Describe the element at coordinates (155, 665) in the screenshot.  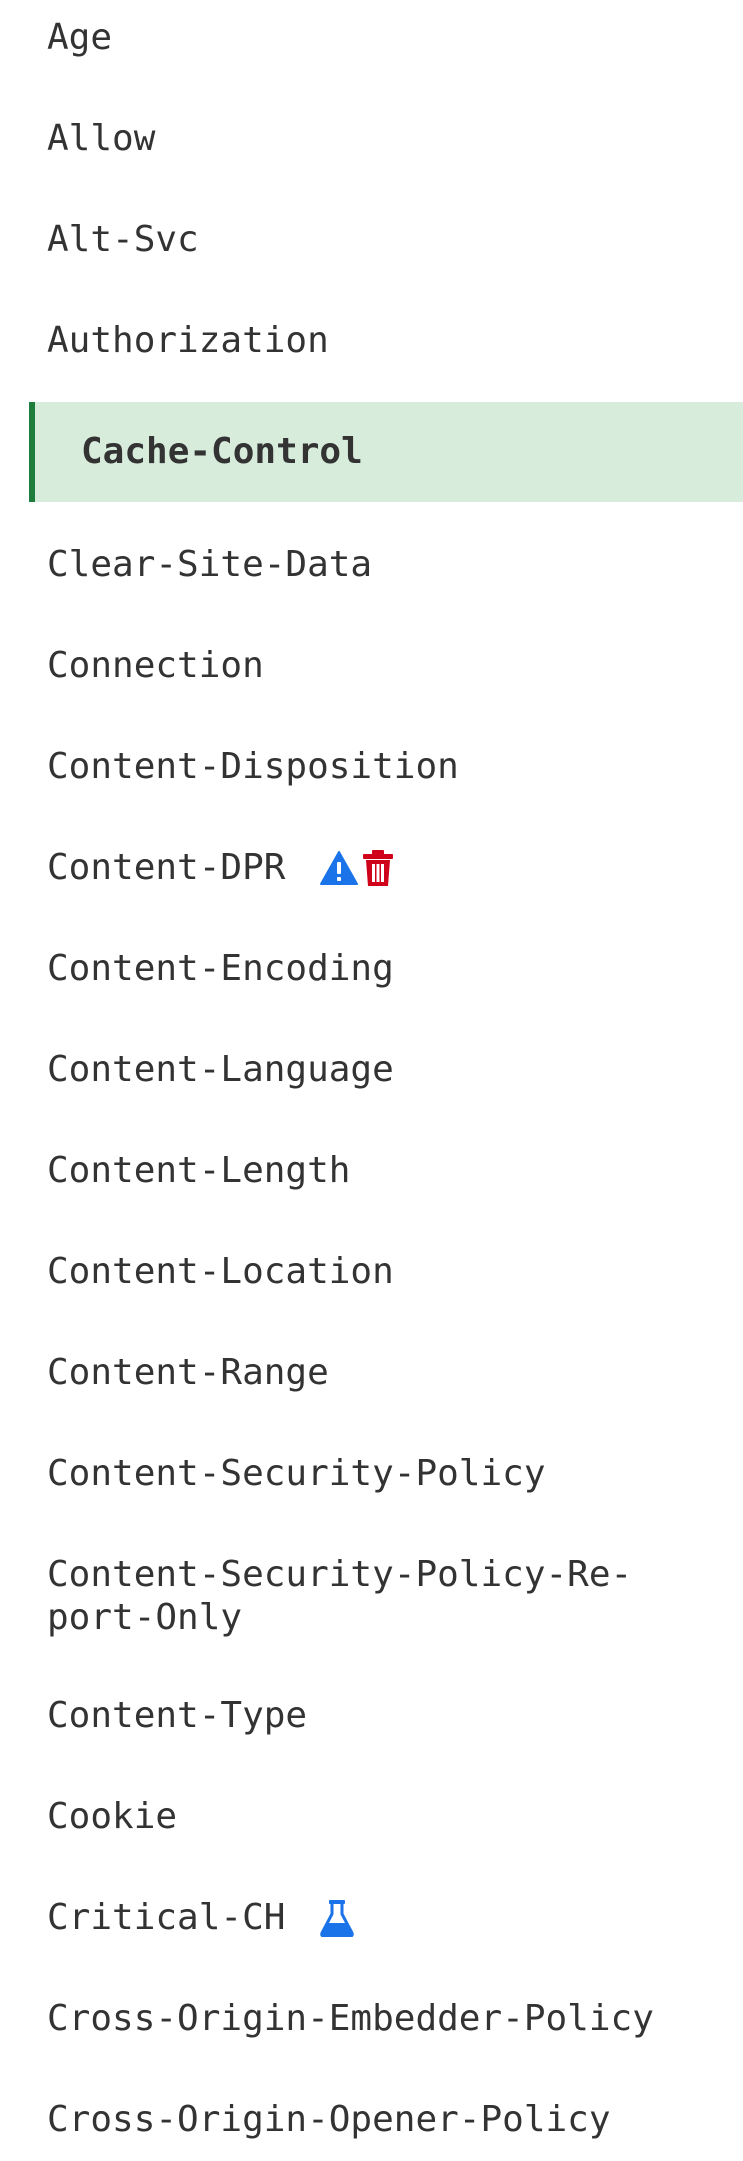
I see `sidebar-item-label: Connection` at that location.